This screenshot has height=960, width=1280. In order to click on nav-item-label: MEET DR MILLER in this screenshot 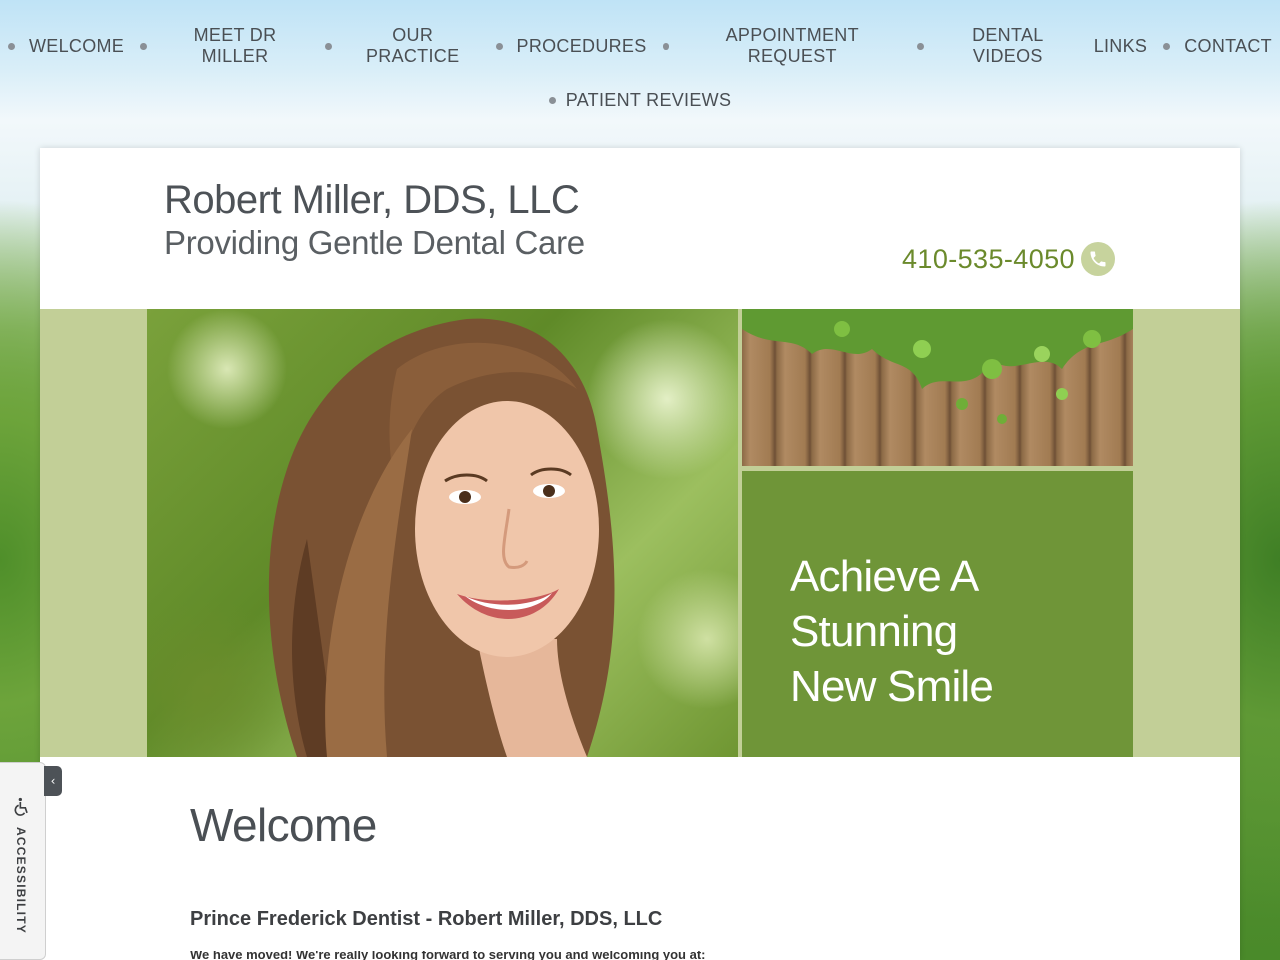, I will do `click(235, 45)`.